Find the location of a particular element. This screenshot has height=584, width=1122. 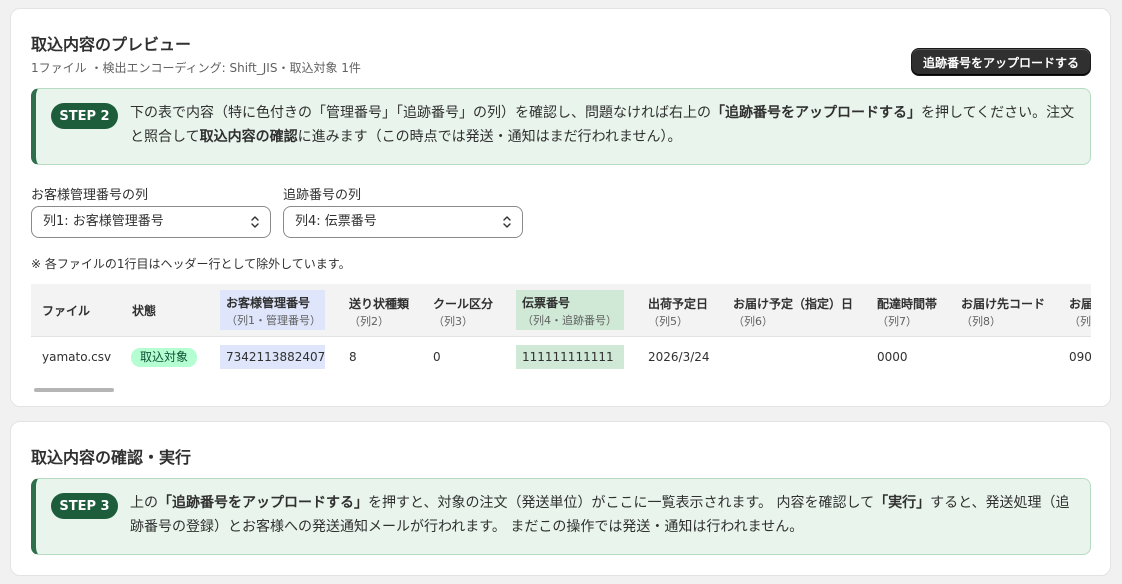

col-tracking-no: 伝票番号 （列4・追跡番号） is located at coordinates (570, 310).